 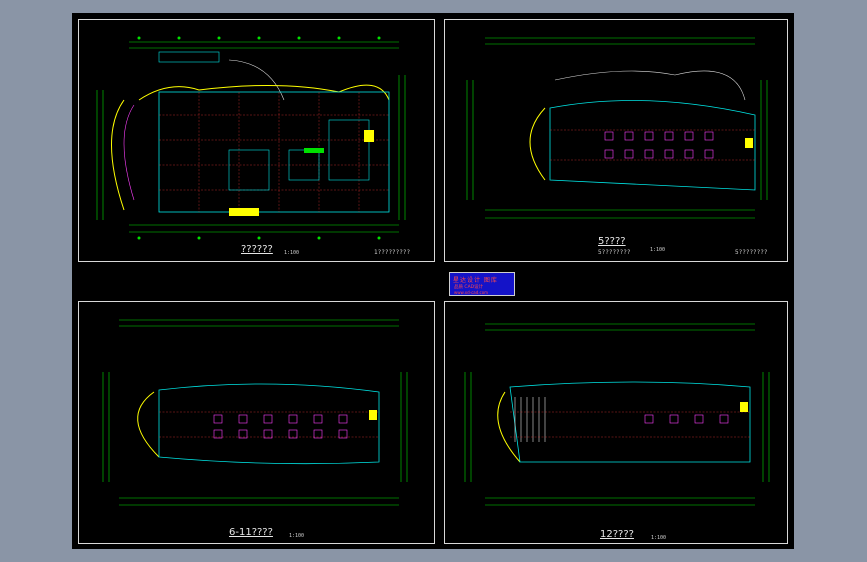 What do you see at coordinates (257, 249) in the screenshot?
I see `sheet-title: ??????` at bounding box center [257, 249].